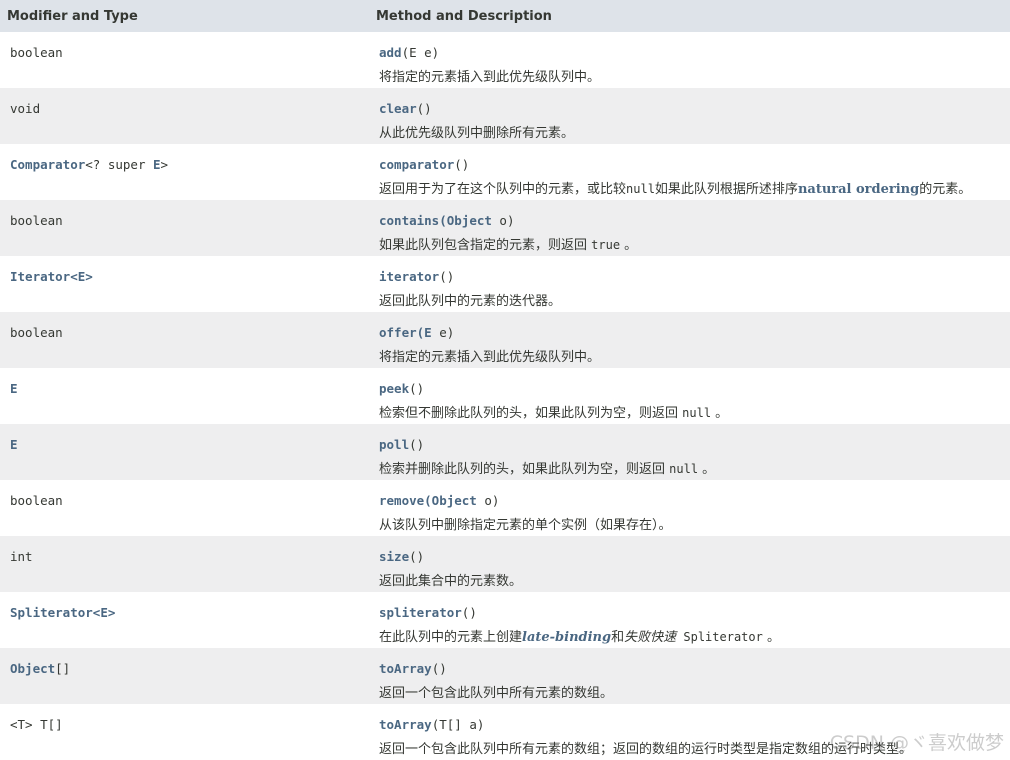 Image resolution: width=1010 pixels, height=760 pixels. Describe the element at coordinates (443, 332) in the screenshot. I see `method-params: e)` at that location.